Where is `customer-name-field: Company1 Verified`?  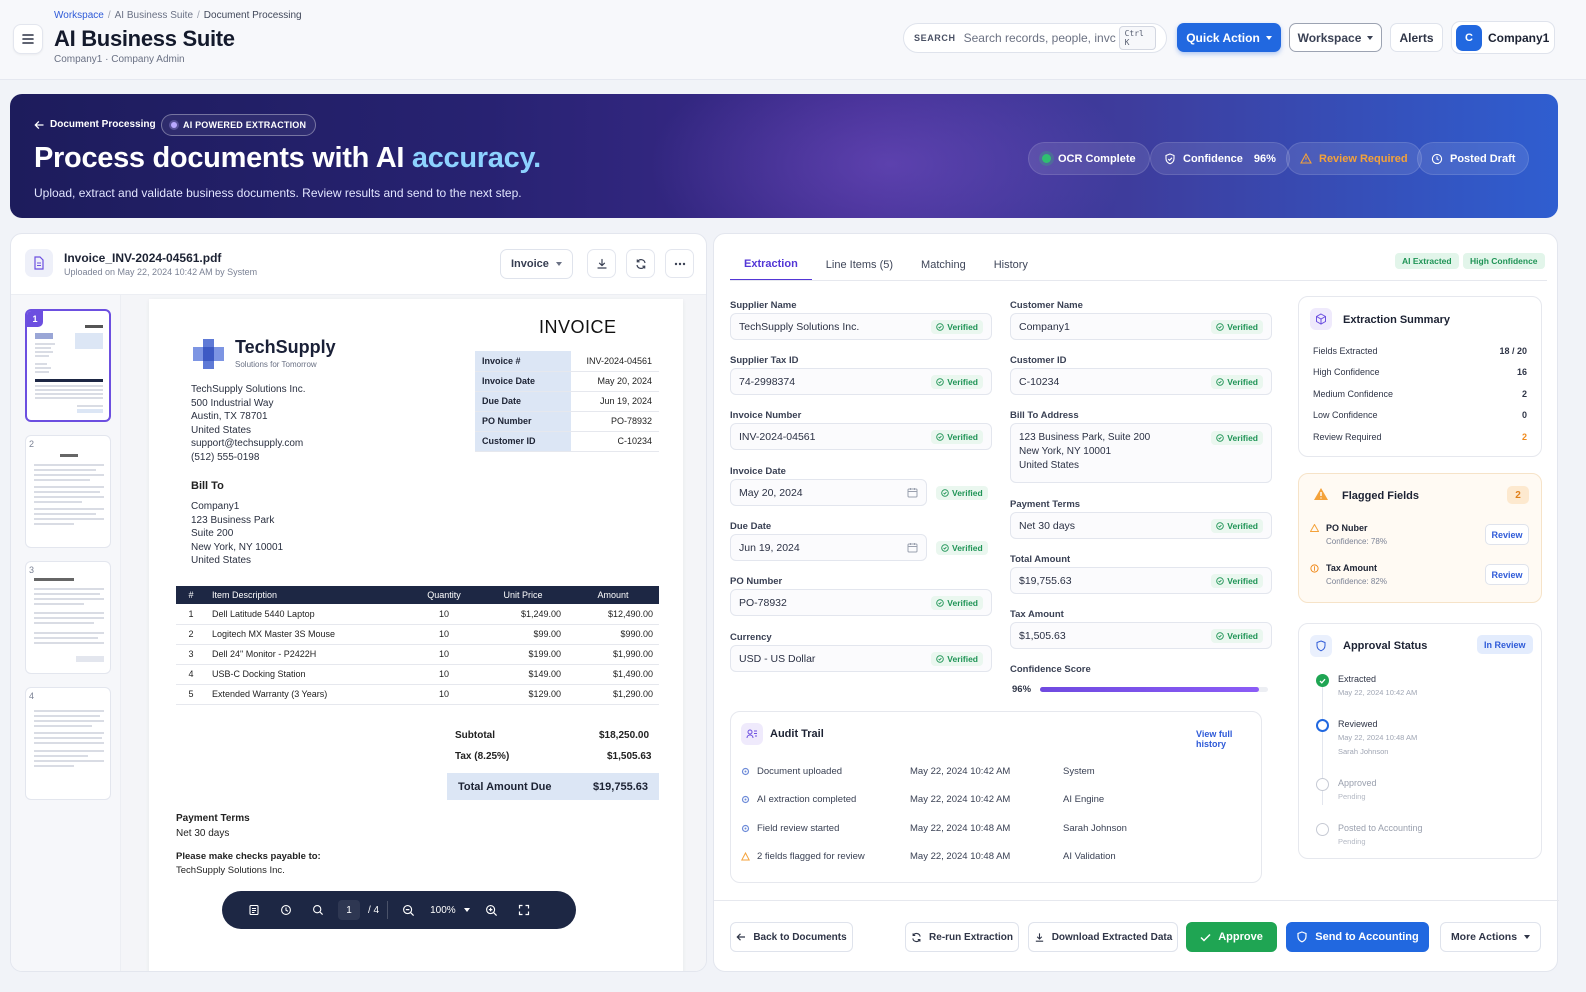 customer-name-field: Company1 Verified is located at coordinates (1141, 326).